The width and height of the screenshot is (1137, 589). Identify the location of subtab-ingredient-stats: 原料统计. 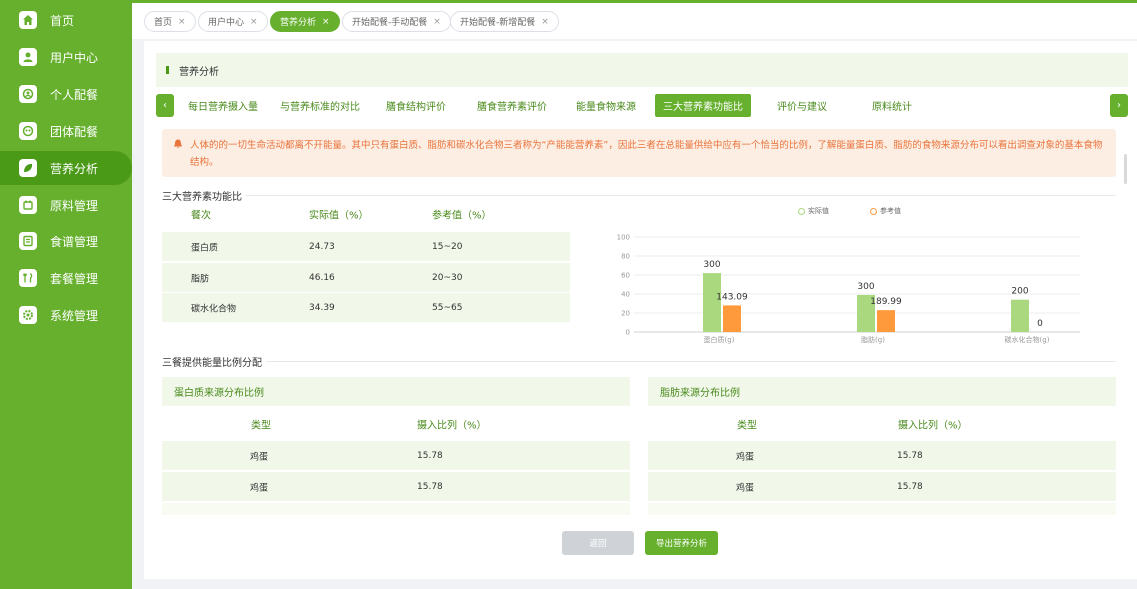
(892, 105).